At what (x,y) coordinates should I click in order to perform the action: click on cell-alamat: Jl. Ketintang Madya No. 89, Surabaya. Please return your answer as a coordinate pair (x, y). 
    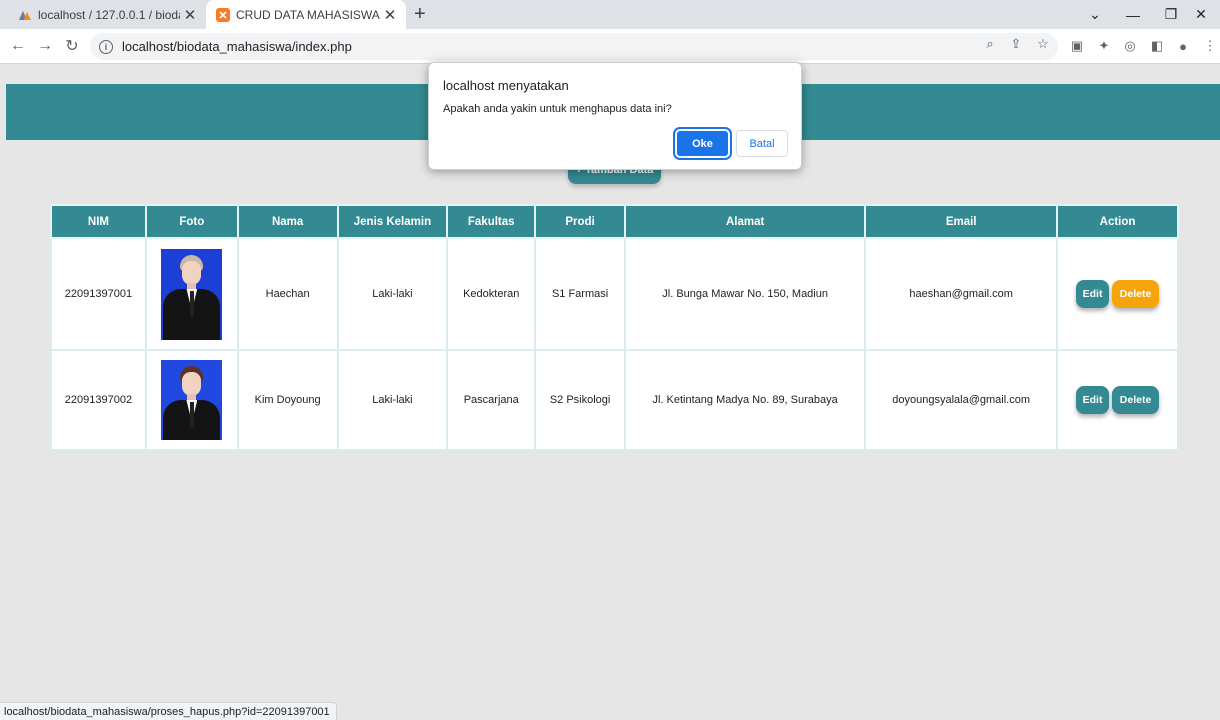
    Looking at the image, I should click on (745, 400).